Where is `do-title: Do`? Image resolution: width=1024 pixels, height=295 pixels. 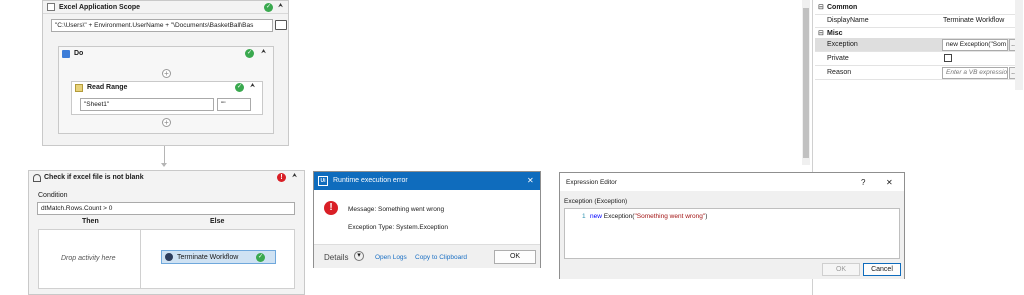 do-title: Do is located at coordinates (79, 53).